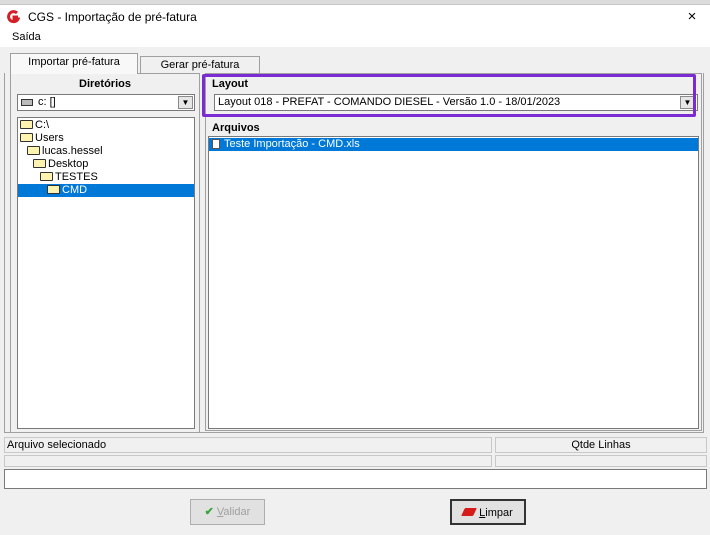  I want to click on tree-item-label: Users, so click(49, 138).